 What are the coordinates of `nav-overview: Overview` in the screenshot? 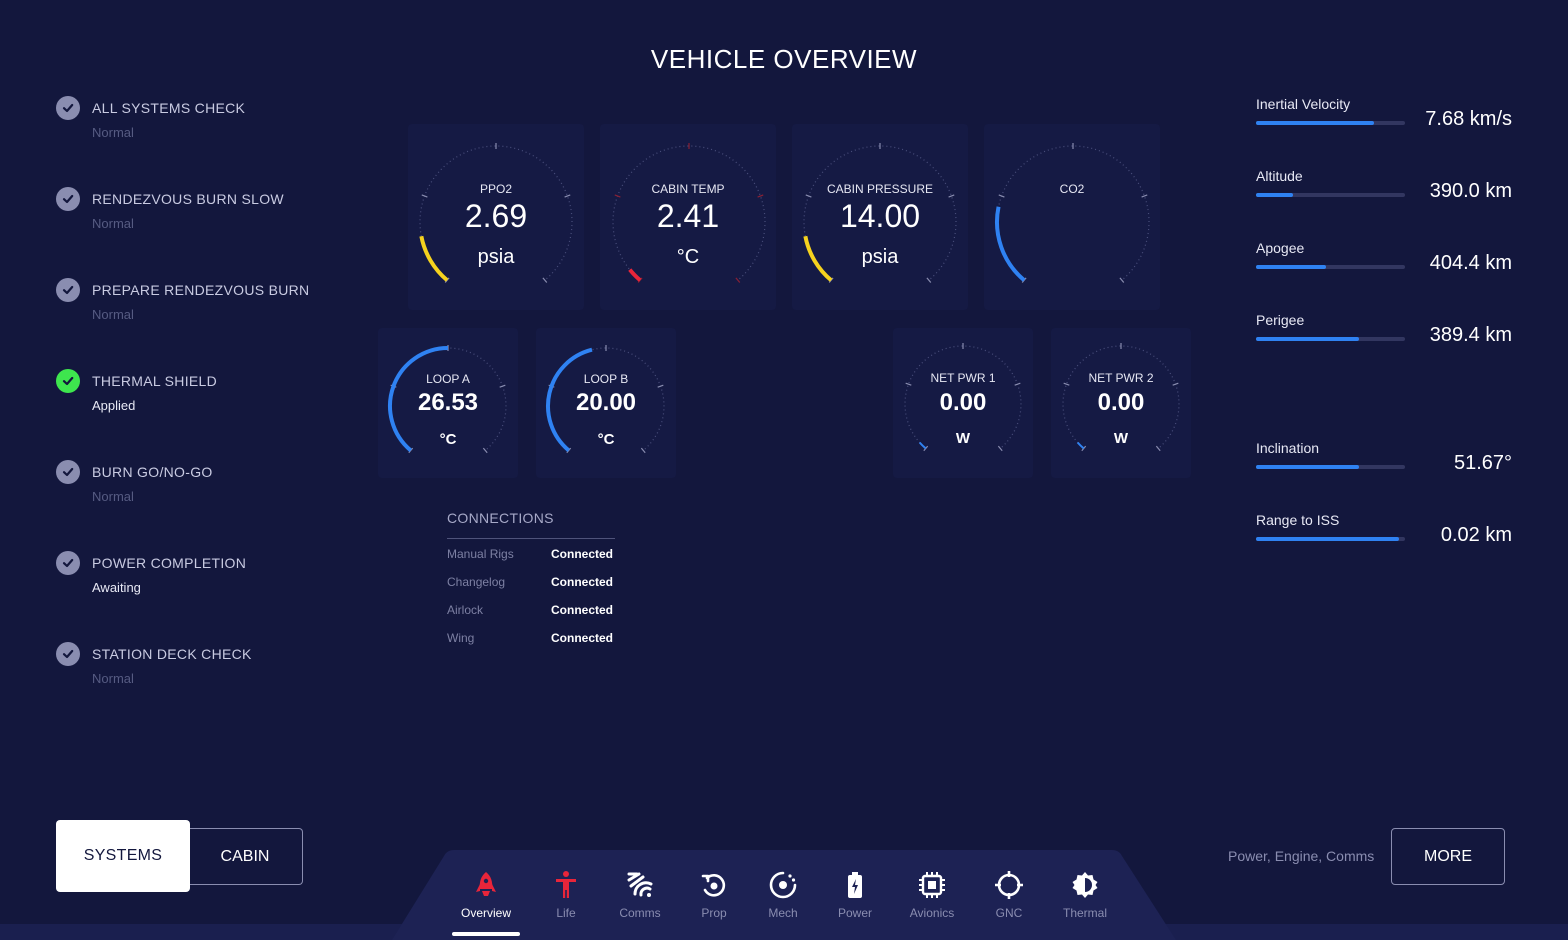 It's located at (486, 895).